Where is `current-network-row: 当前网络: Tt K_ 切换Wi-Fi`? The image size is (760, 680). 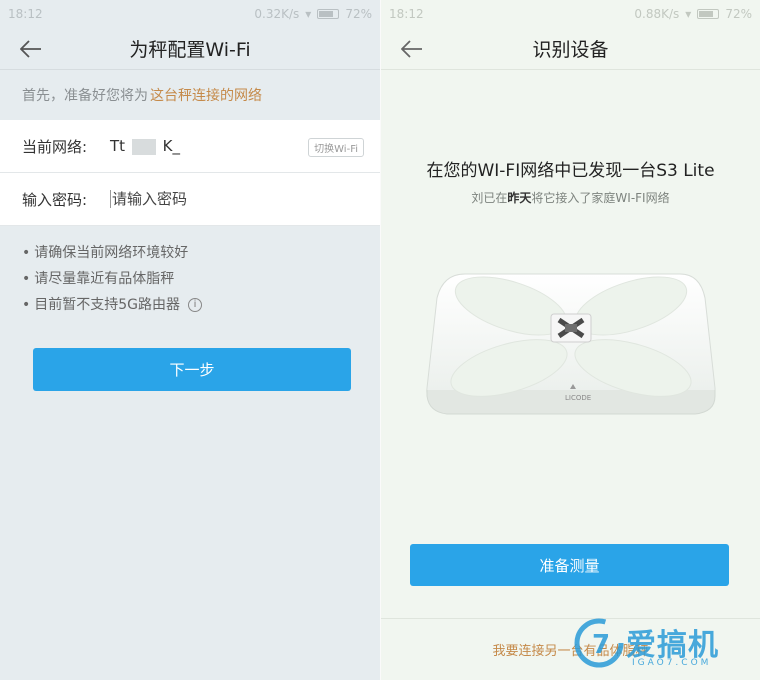
current-network-row: 当前网络: Tt K_ 切换Wi-Fi is located at coordinates (190, 146).